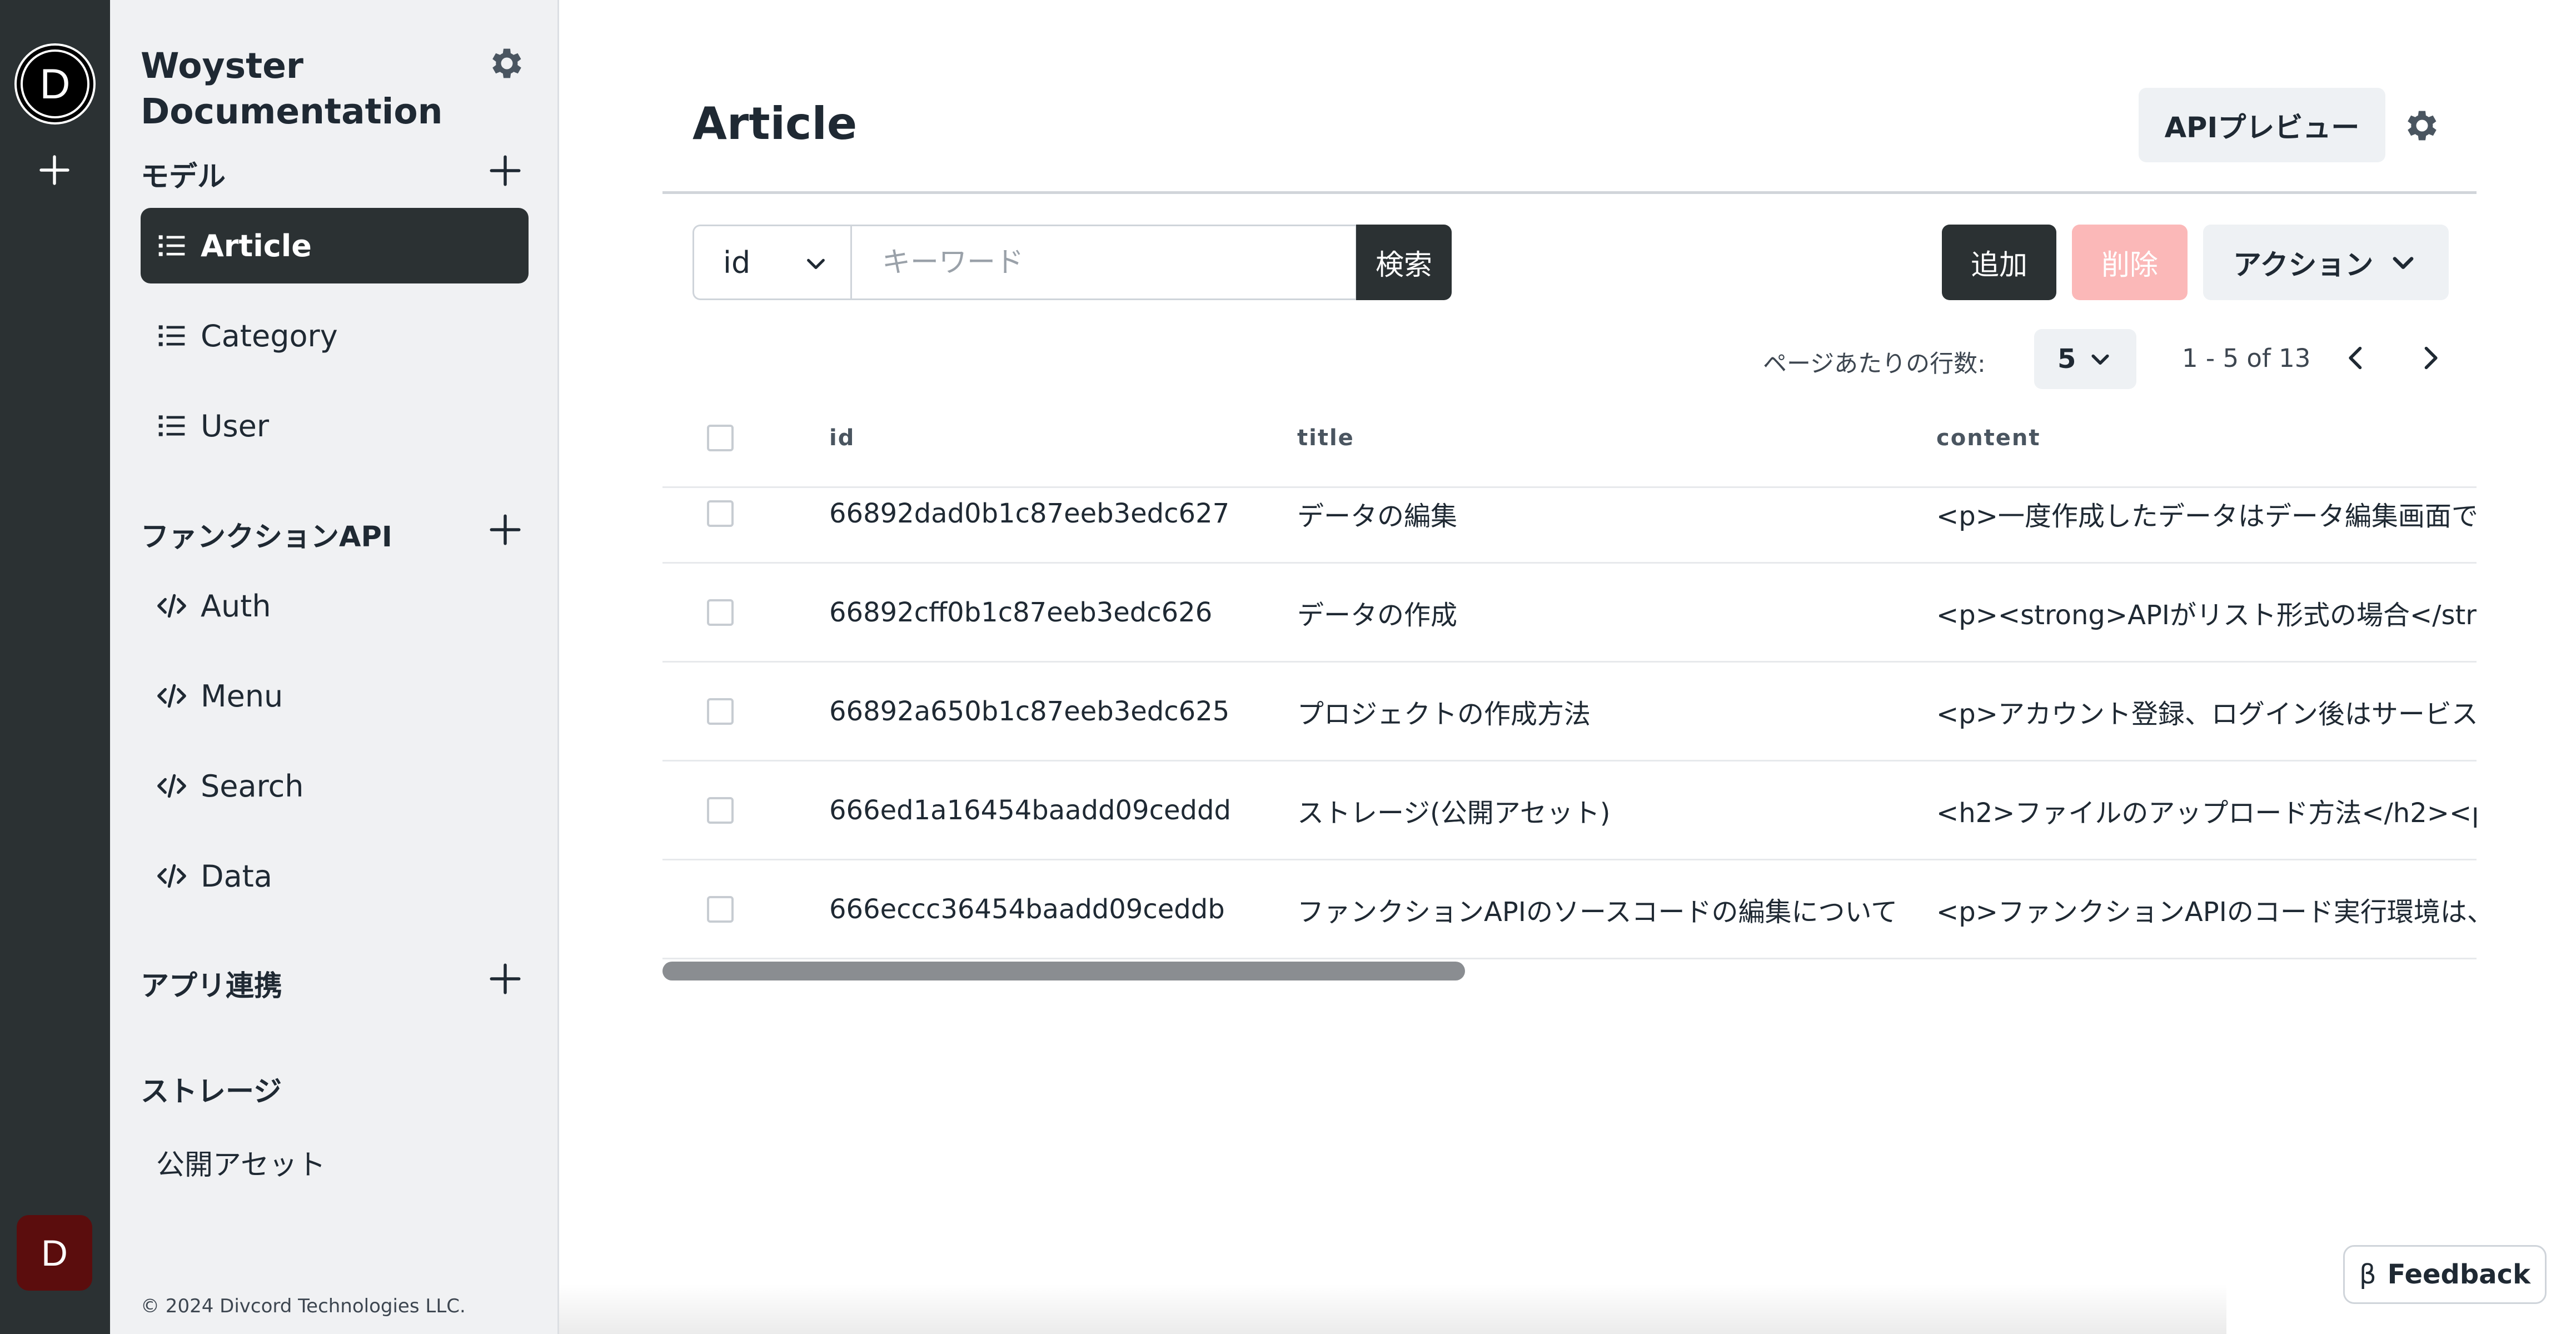  Describe the element at coordinates (292, 89) in the screenshot. I see `project-title: Woyster Documentation` at that location.